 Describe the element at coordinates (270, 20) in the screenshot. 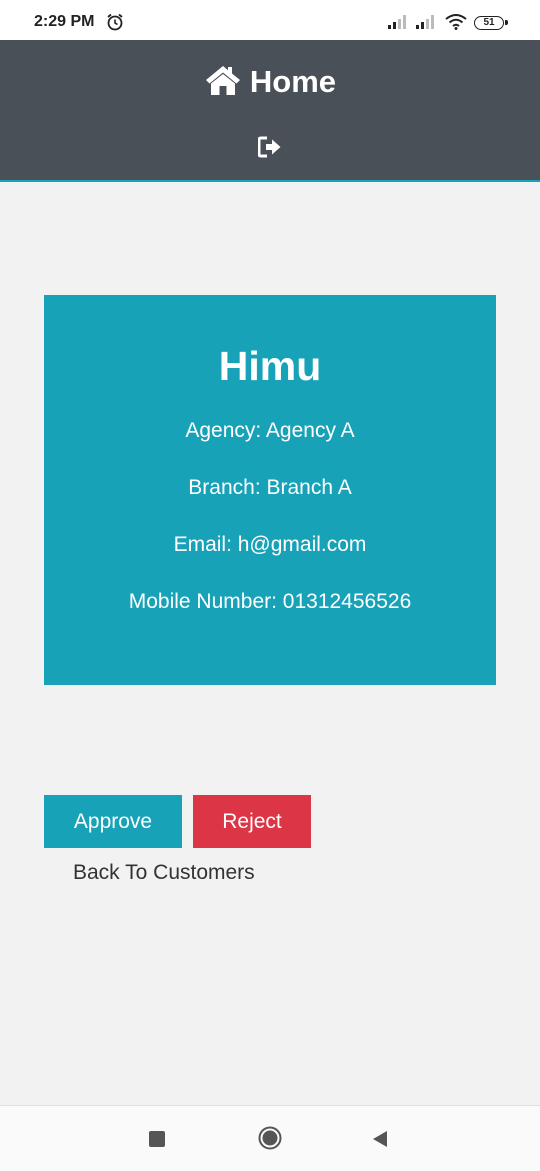

I see `status-bar: 2:29 PM 51` at that location.